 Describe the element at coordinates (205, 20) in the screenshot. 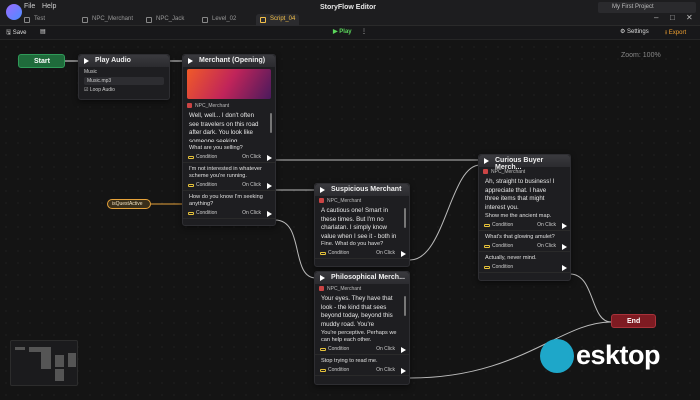

I see `script-icon` at that location.